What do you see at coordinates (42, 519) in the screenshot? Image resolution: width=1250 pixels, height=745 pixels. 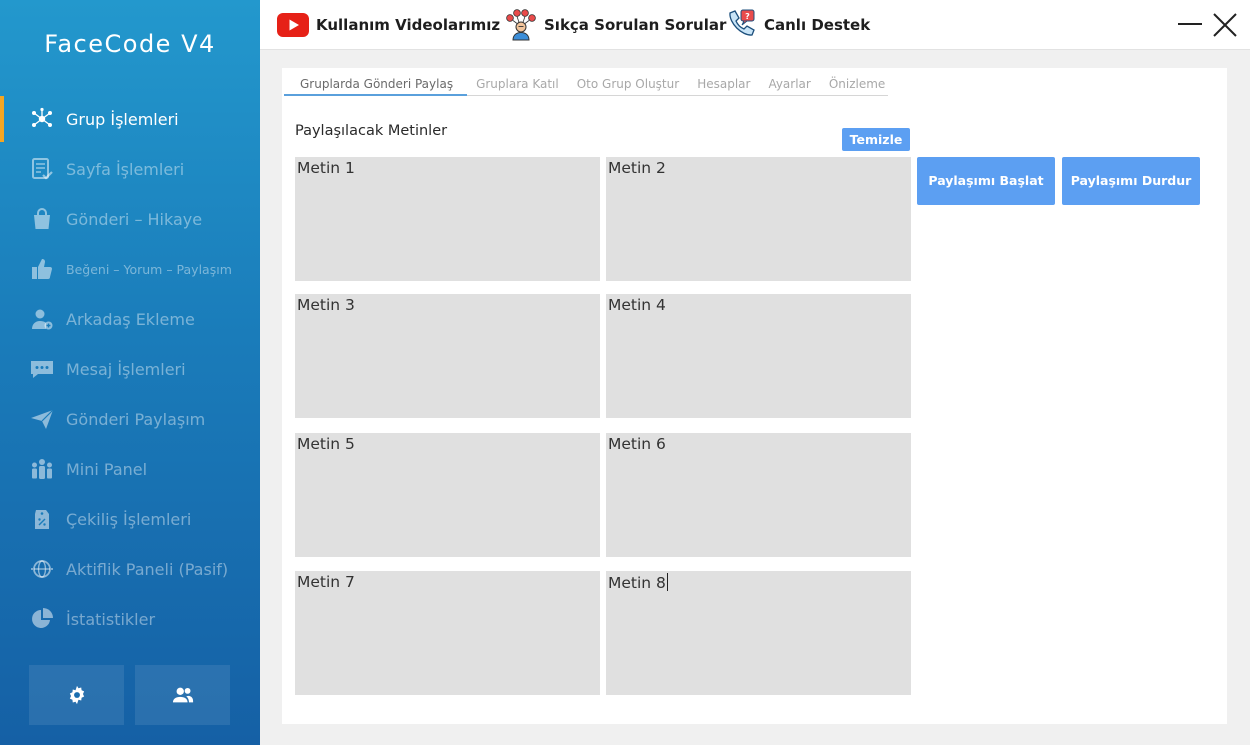 I see `discount-tag-icon` at bounding box center [42, 519].